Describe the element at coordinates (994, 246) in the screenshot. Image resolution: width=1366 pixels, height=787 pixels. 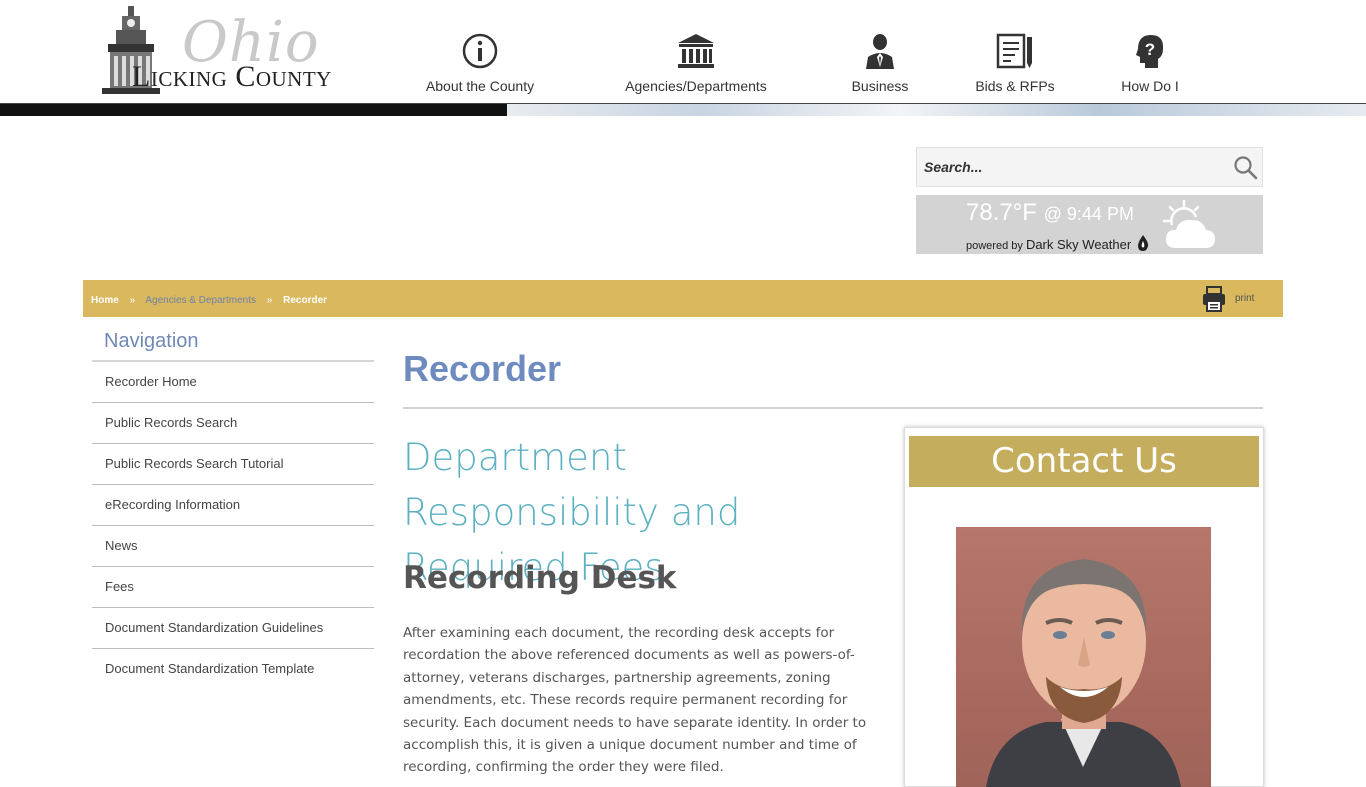
I see `powered-by-label: powered by` at that location.